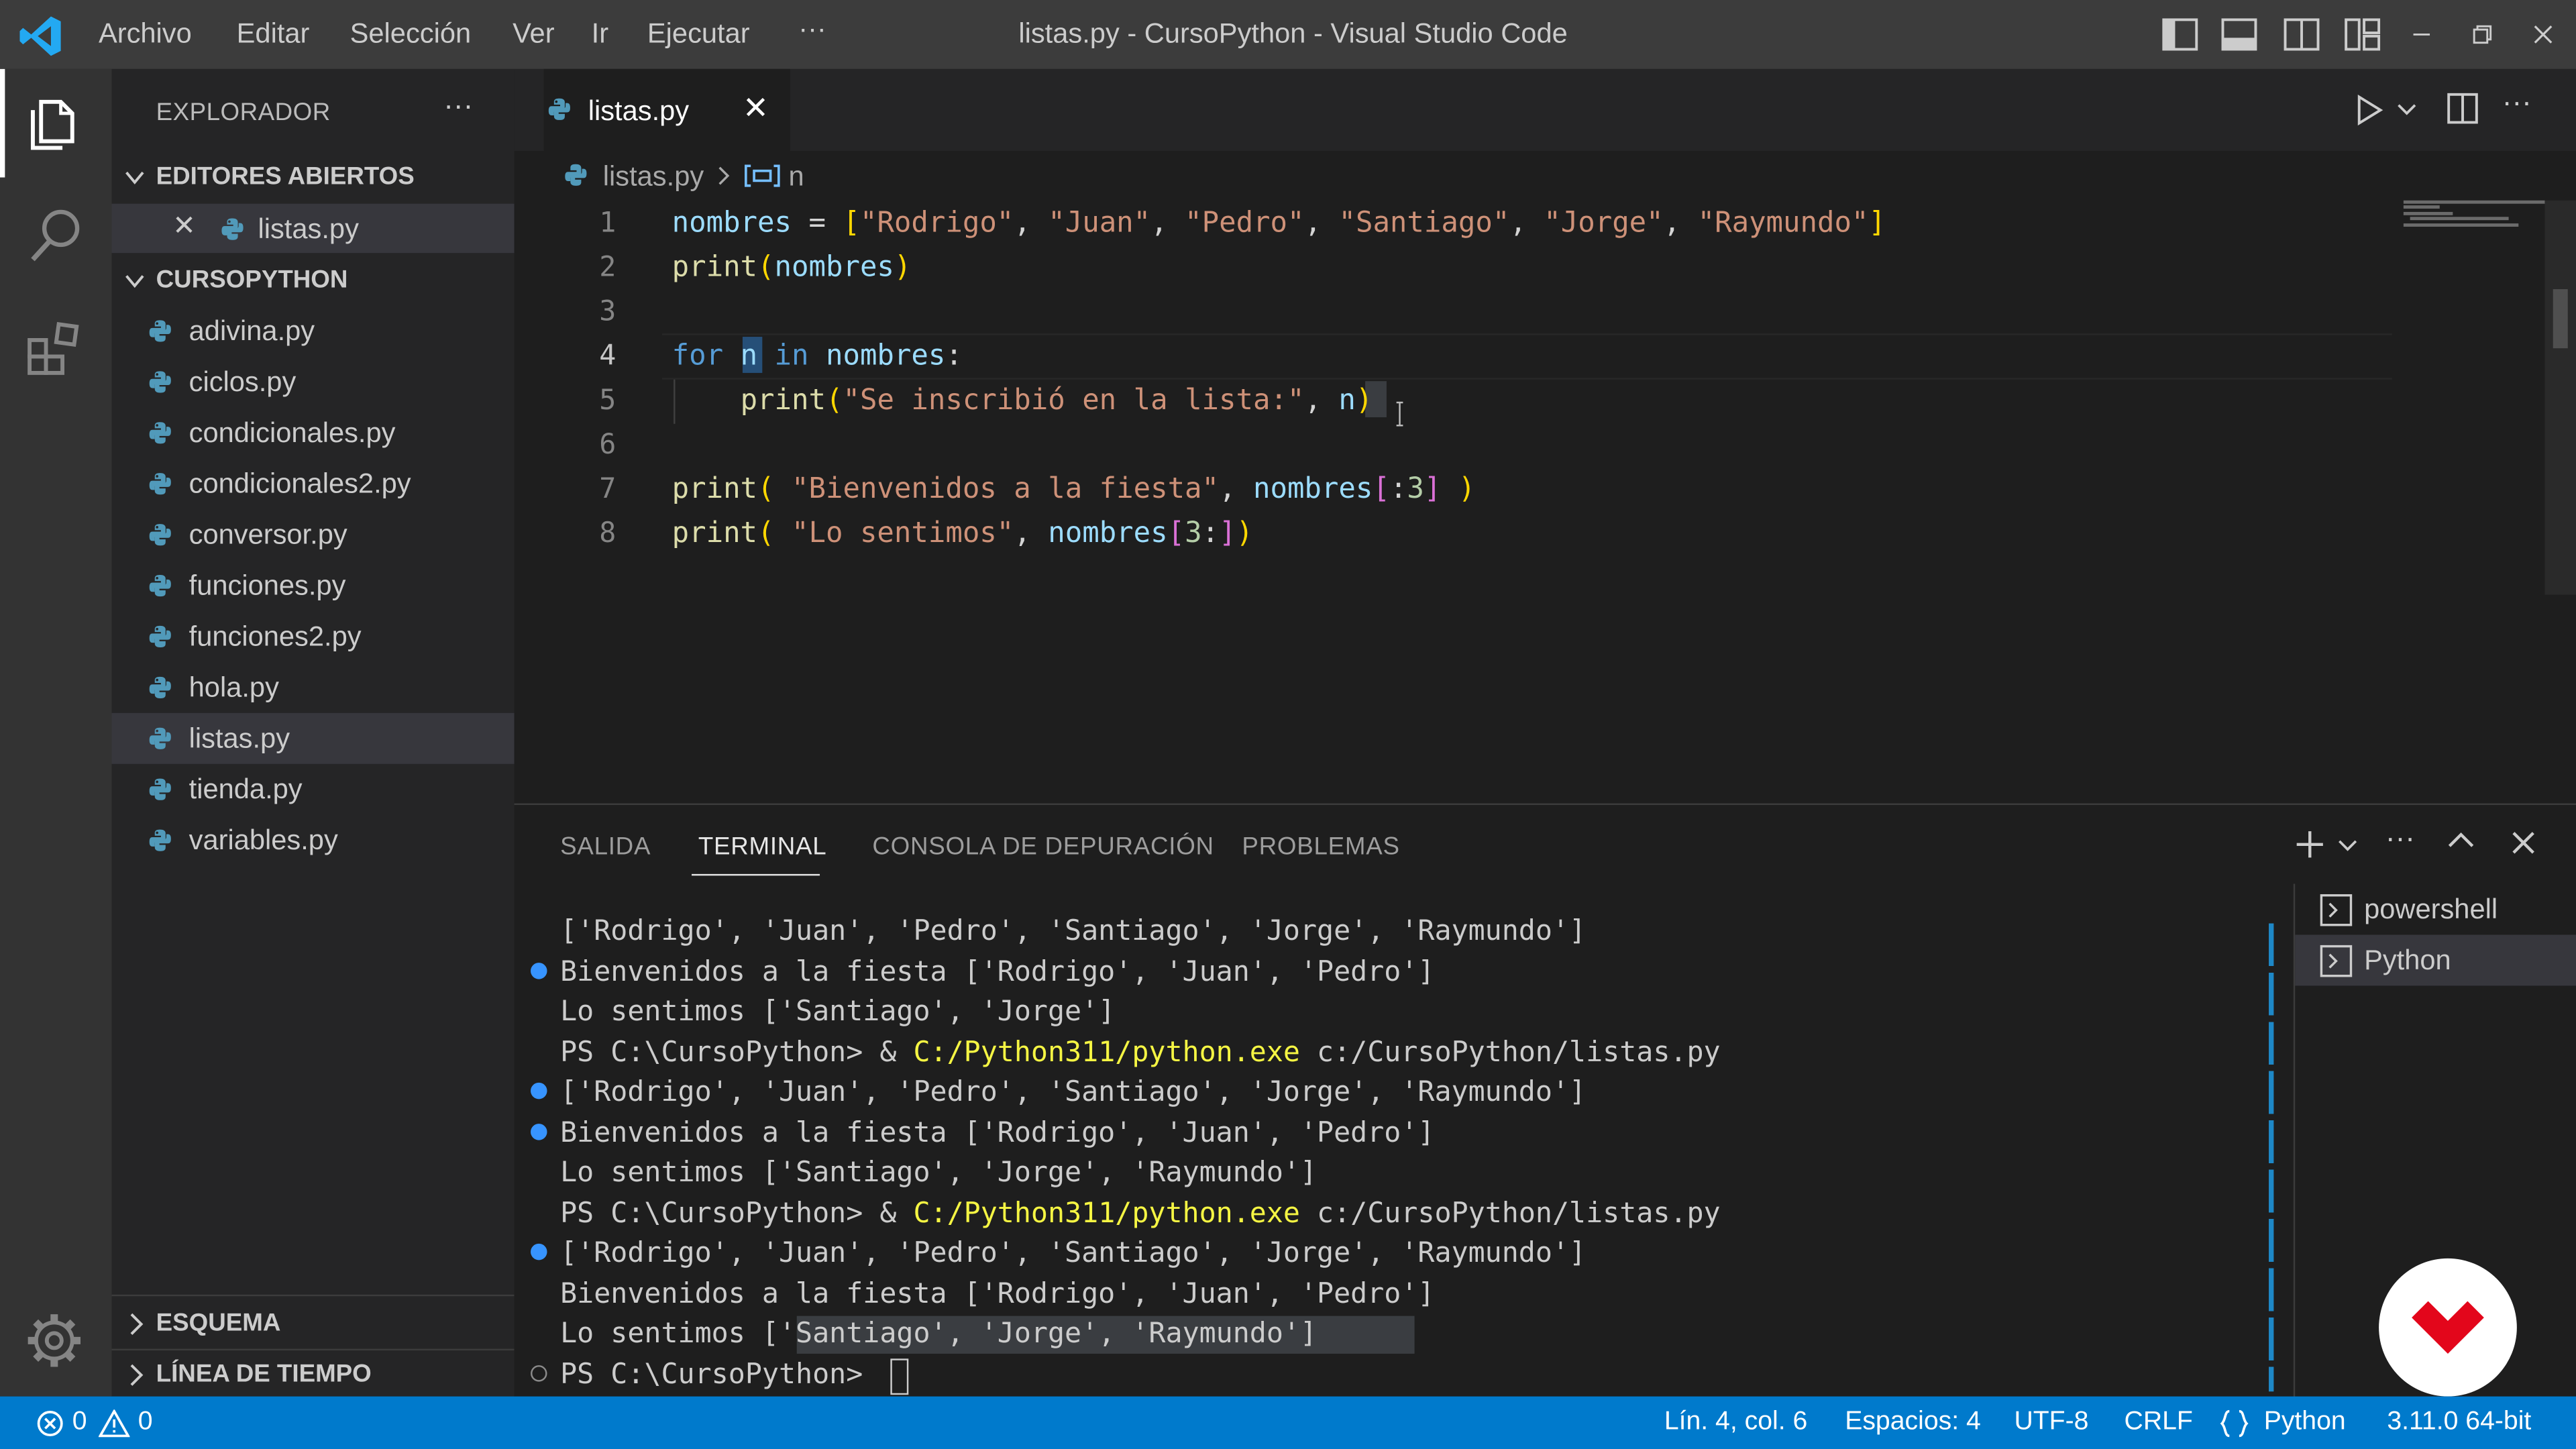 The image size is (2576, 1449). What do you see at coordinates (313, 331) in the screenshot?
I see `file-item: adivina.py` at bounding box center [313, 331].